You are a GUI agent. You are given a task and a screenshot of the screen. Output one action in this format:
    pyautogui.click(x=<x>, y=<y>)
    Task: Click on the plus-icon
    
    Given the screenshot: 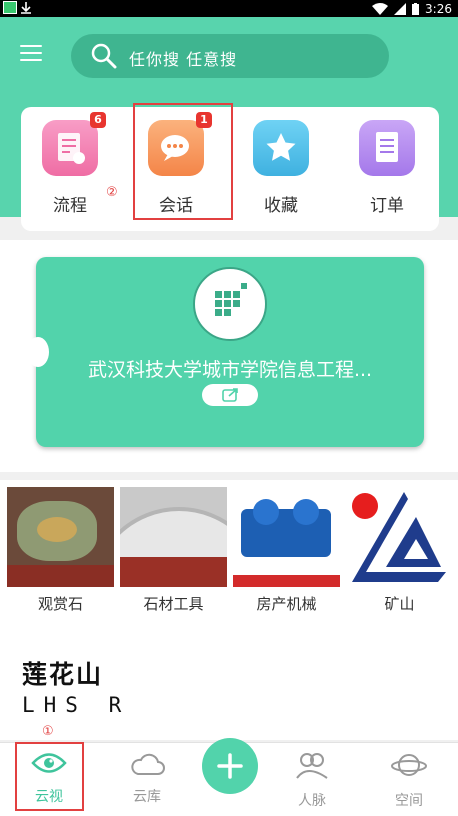 What is the action you would take?
    pyautogui.click(x=230, y=766)
    